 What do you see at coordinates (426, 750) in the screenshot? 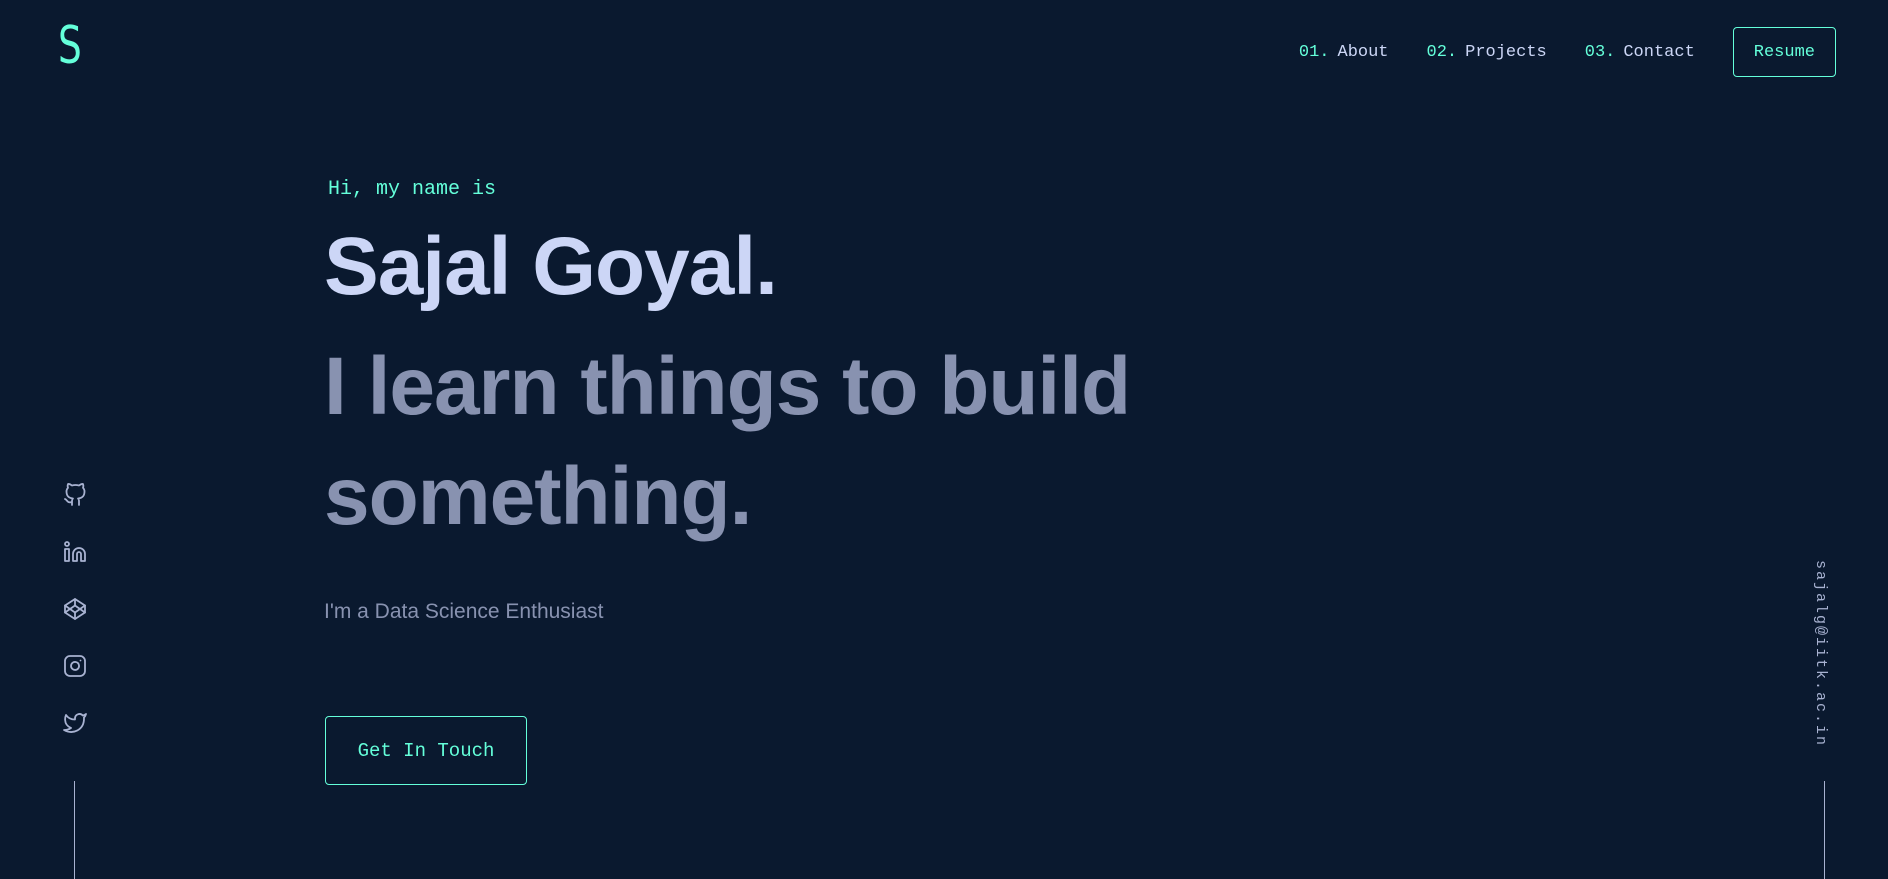
I see `get-in-touch-button: Get In Touch` at bounding box center [426, 750].